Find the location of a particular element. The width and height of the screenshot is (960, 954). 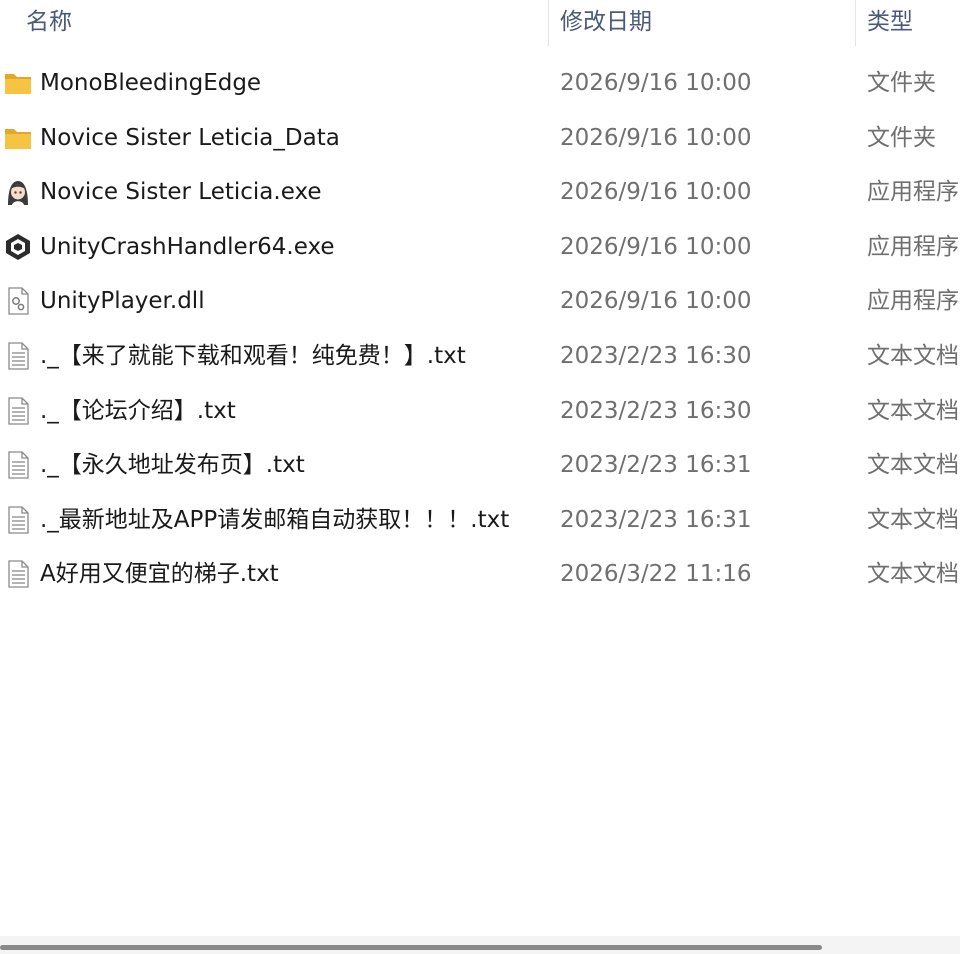

file-date-modified: 2026/3/22 11:16 is located at coordinates (656, 574).